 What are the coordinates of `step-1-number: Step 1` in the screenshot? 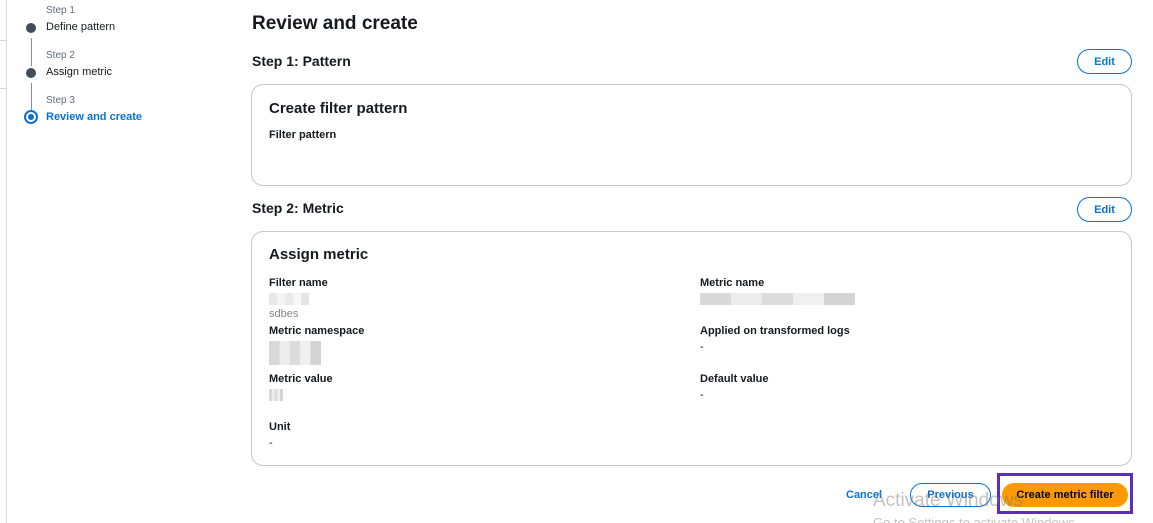 It's located at (60, 10).